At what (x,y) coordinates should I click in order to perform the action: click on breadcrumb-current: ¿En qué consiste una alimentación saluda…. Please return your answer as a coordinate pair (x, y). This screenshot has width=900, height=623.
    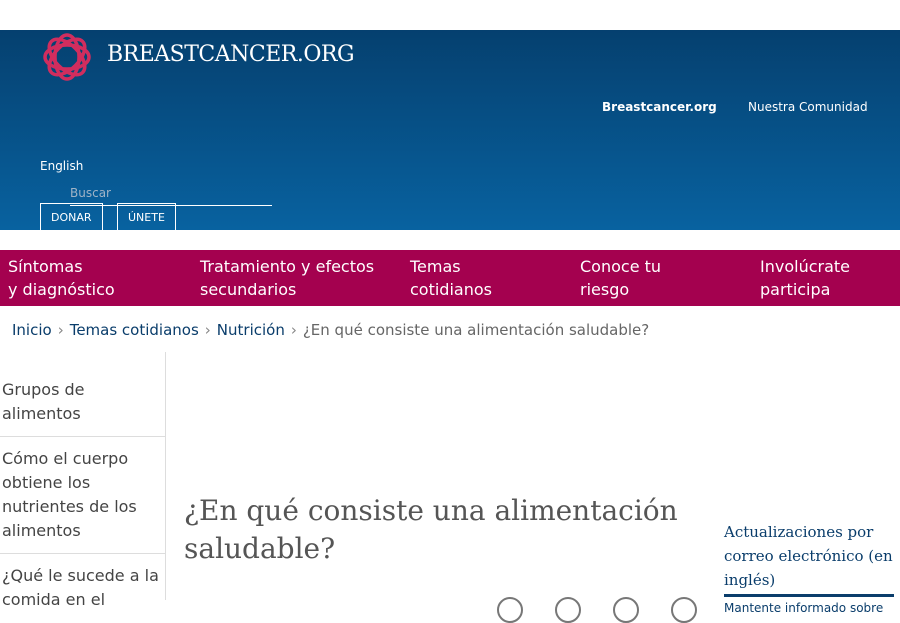
    Looking at the image, I should click on (476, 330).